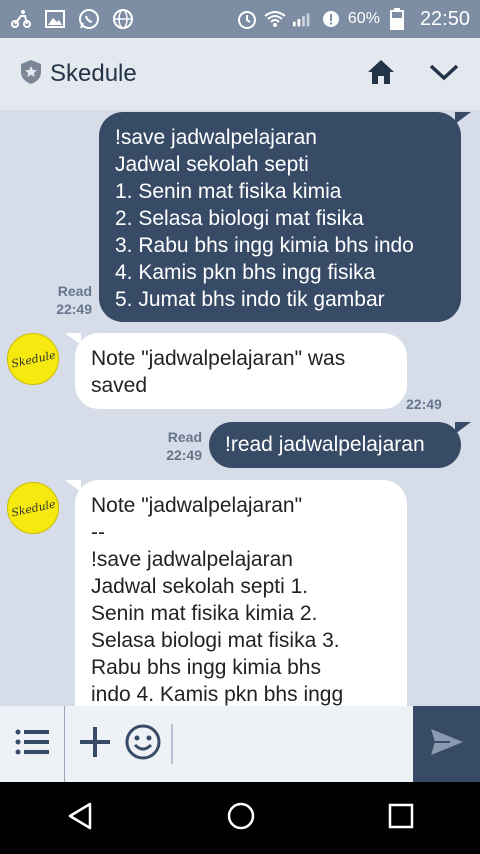 This screenshot has height=854, width=480. I want to click on smiley-icon, so click(143, 744).